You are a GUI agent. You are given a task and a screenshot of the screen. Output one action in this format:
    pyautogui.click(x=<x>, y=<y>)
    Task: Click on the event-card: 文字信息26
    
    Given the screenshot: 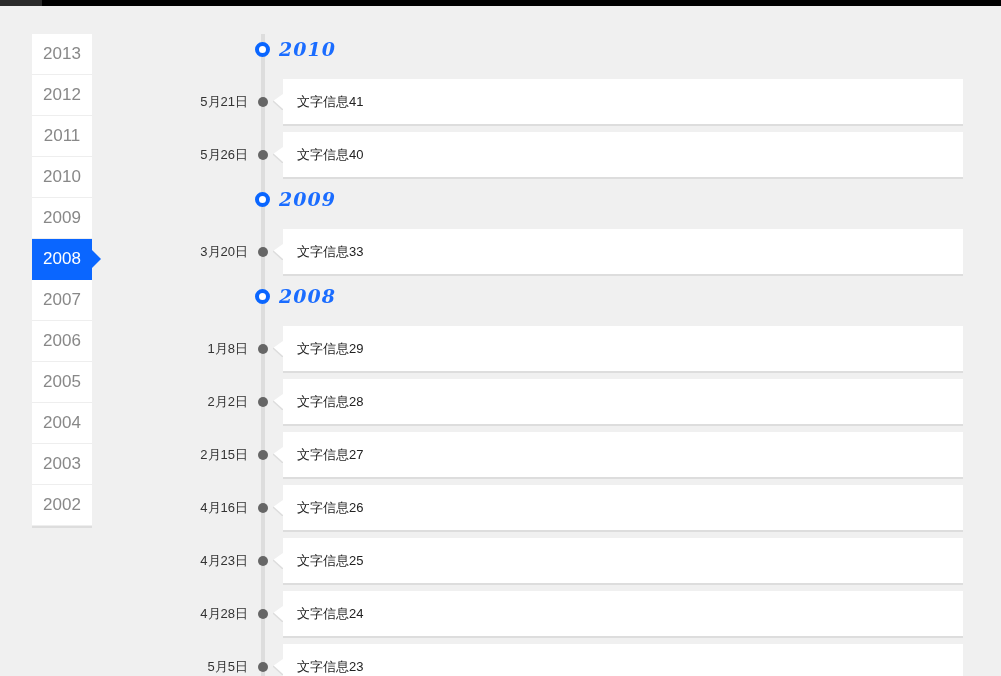 What is the action you would take?
    pyautogui.click(x=623, y=507)
    